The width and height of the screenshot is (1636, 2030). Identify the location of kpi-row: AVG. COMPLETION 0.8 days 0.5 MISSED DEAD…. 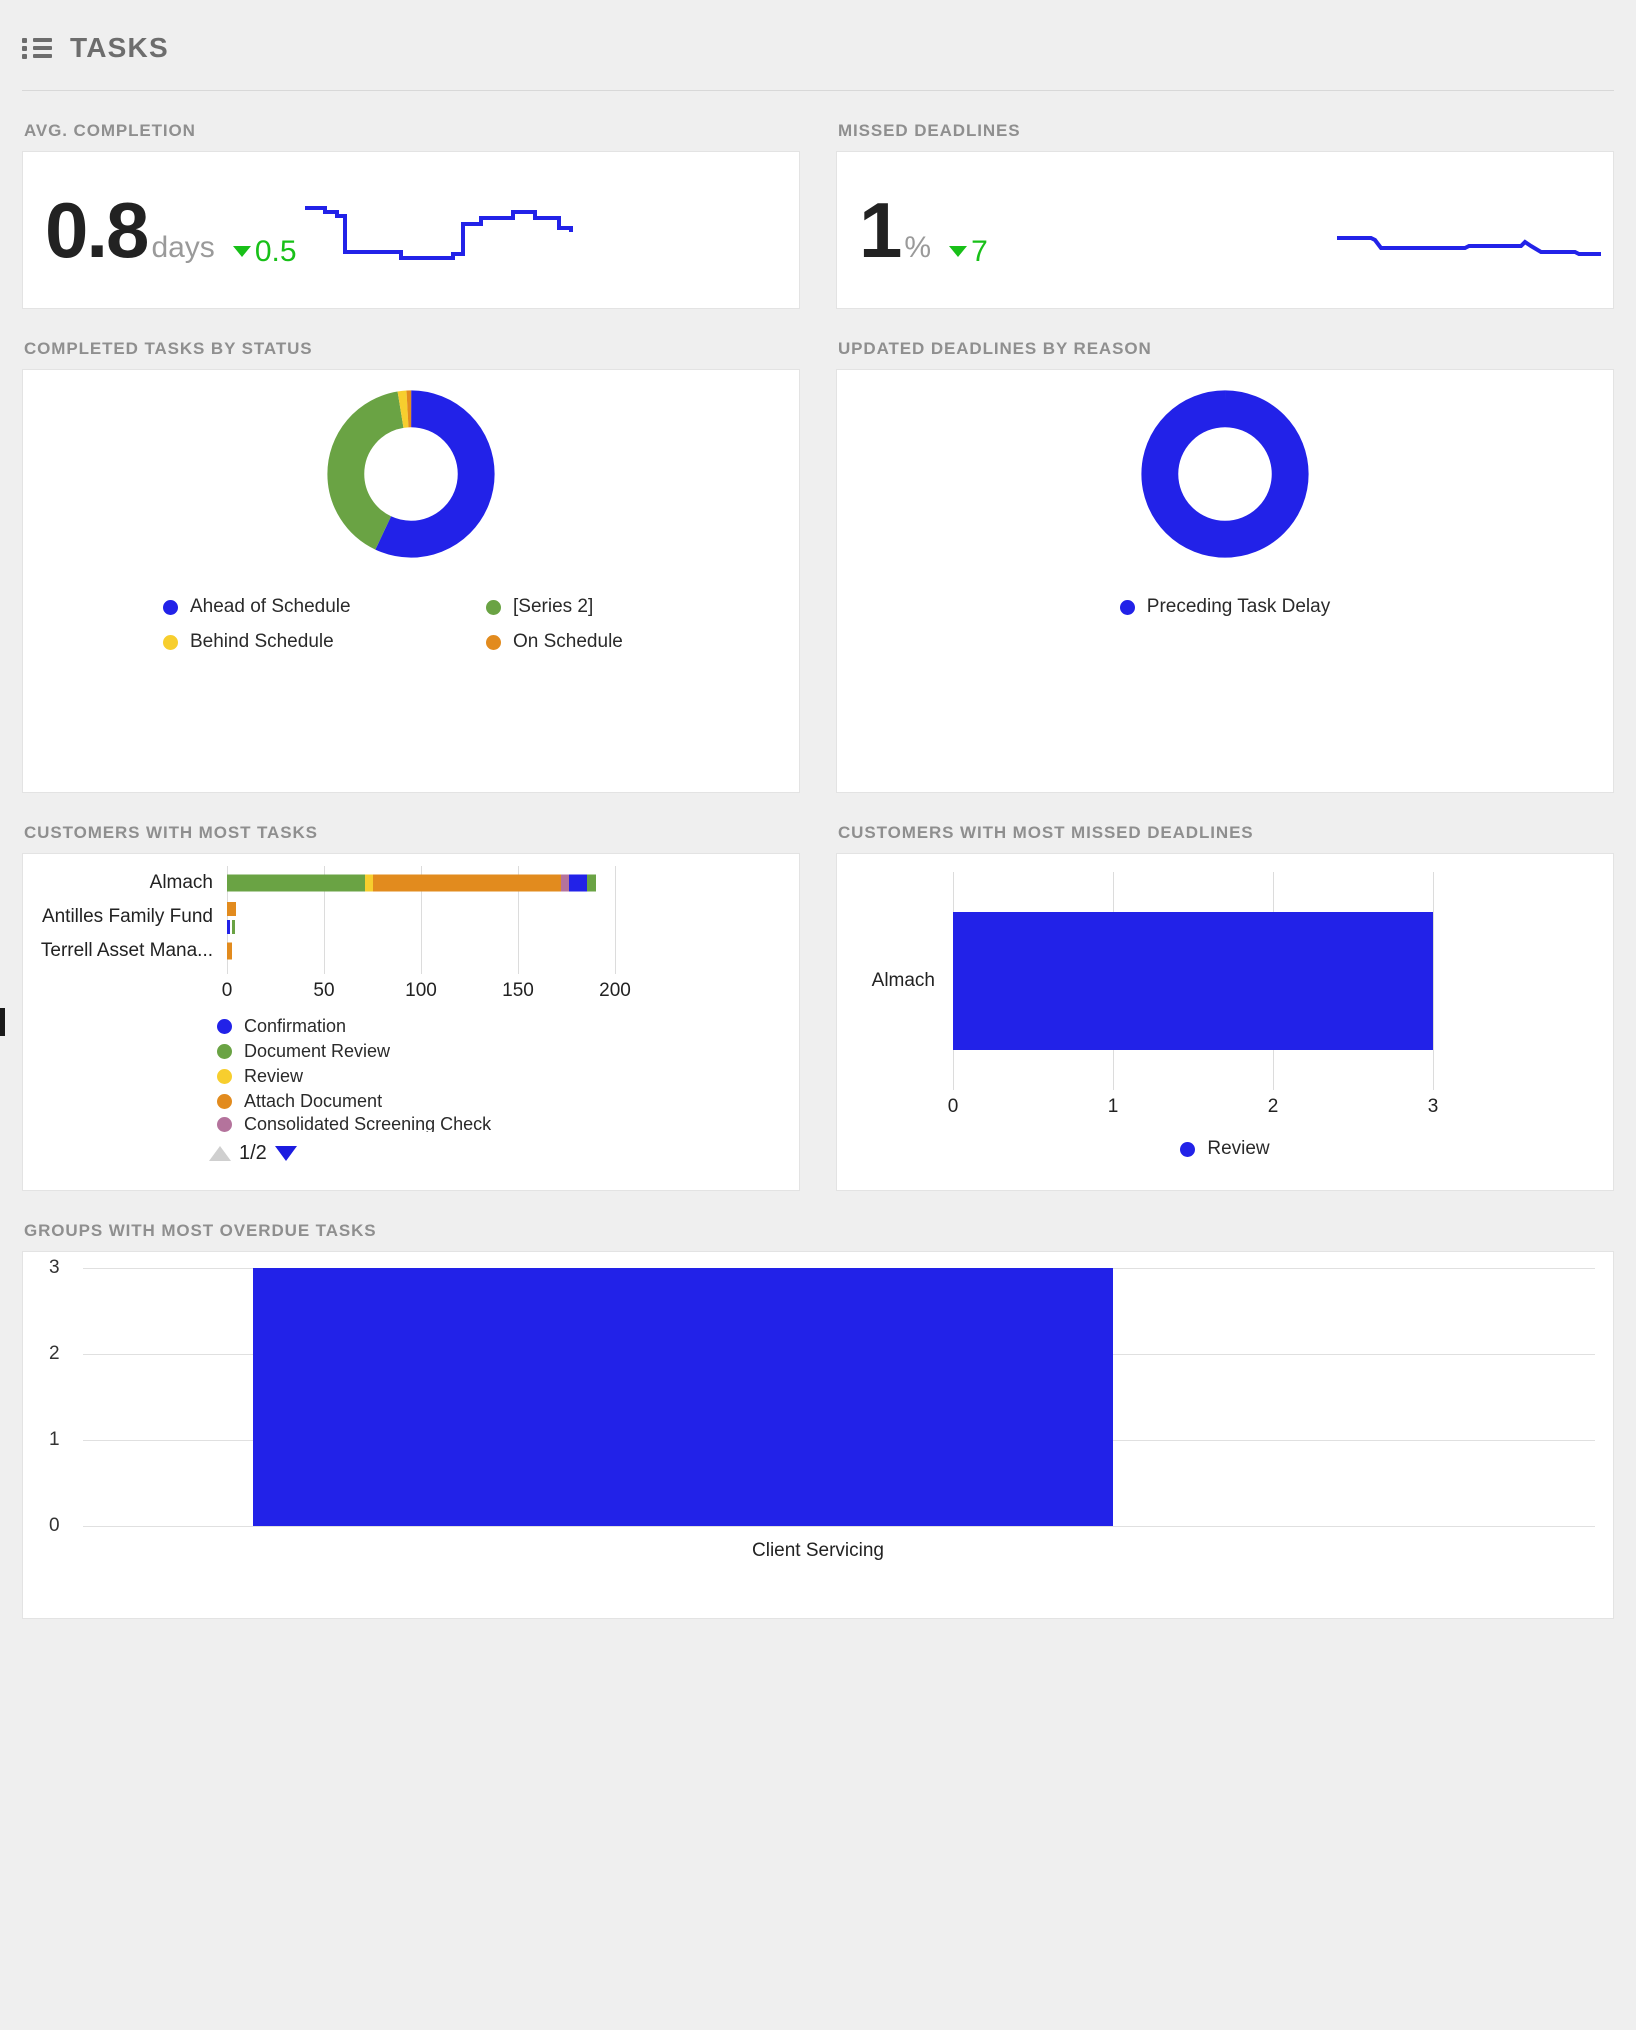
(818, 200).